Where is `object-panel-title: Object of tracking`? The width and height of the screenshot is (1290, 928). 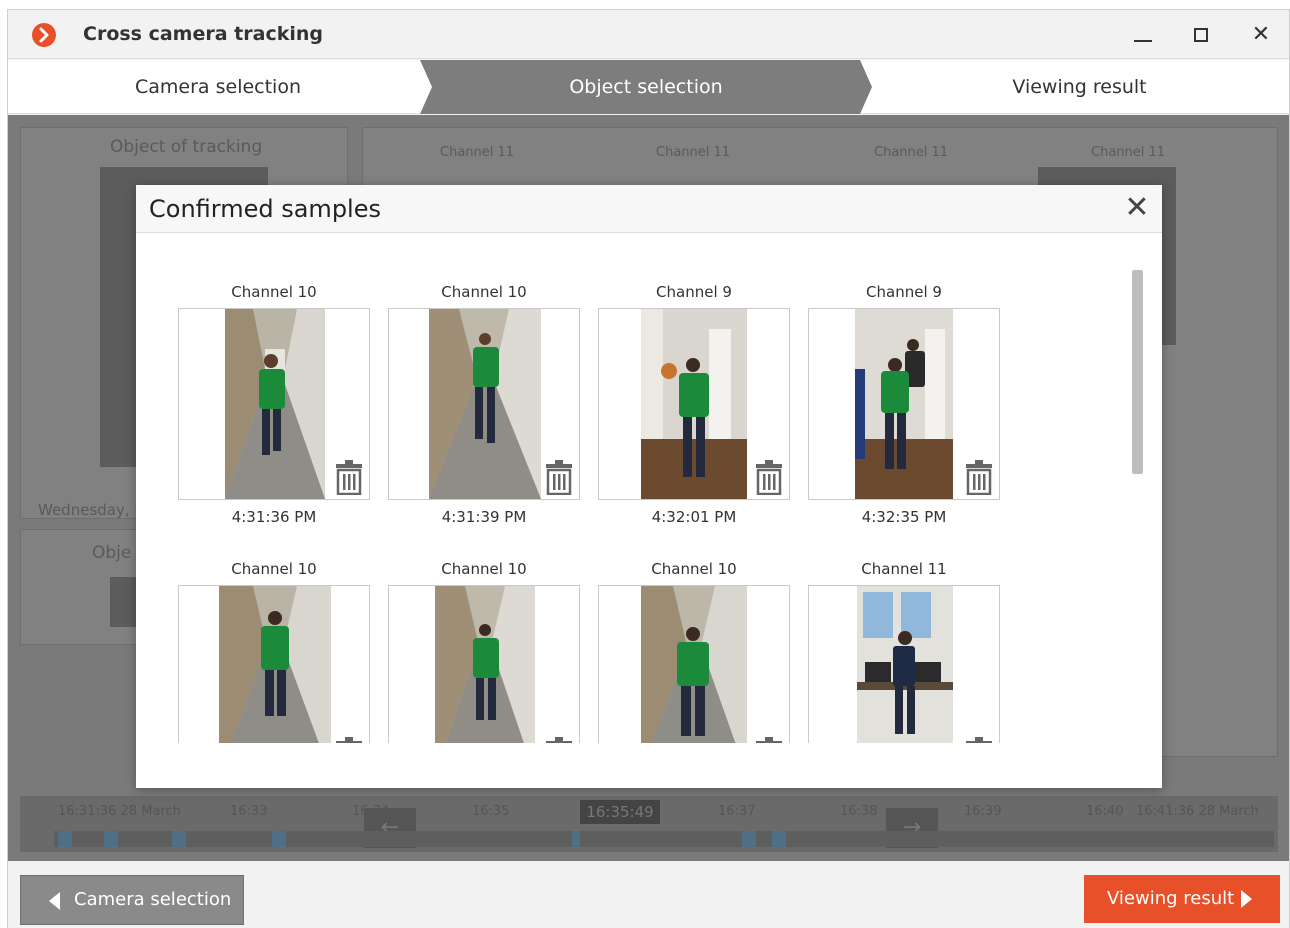 object-panel-title: Object of tracking is located at coordinates (186, 147).